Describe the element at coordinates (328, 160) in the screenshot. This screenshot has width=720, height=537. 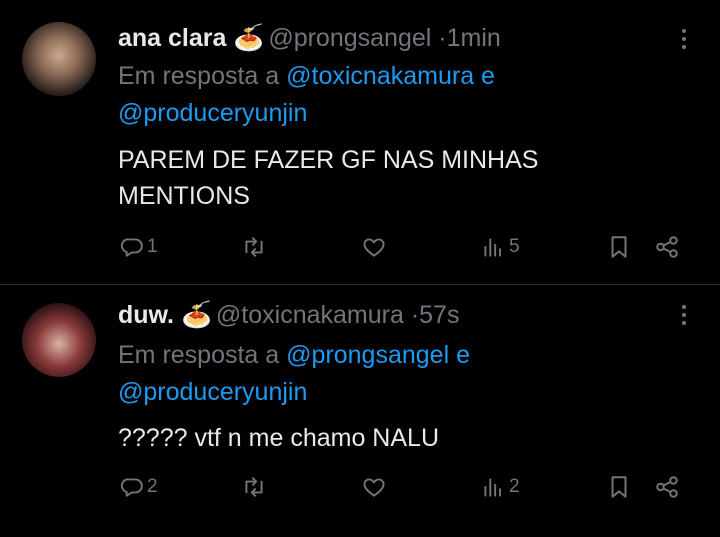
I see `tweet-text-line: PAREM DE FAZER GF NAS MINHAS` at that location.